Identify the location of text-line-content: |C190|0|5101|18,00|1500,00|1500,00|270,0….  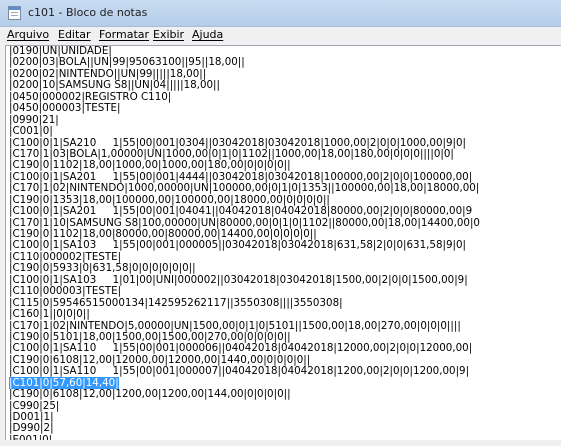
(150, 336).